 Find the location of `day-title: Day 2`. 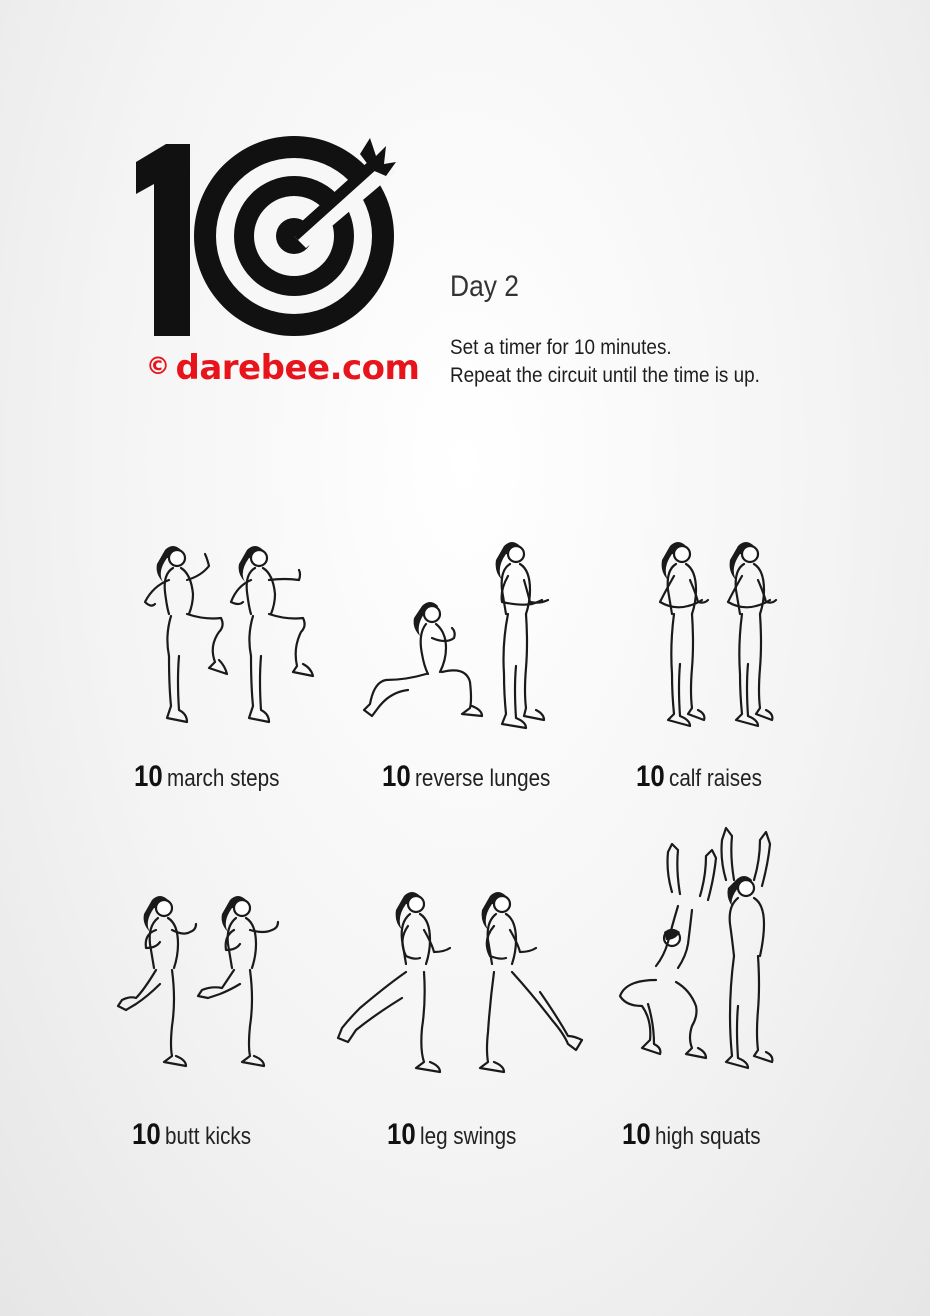

day-title: Day 2 is located at coordinates (484, 286).